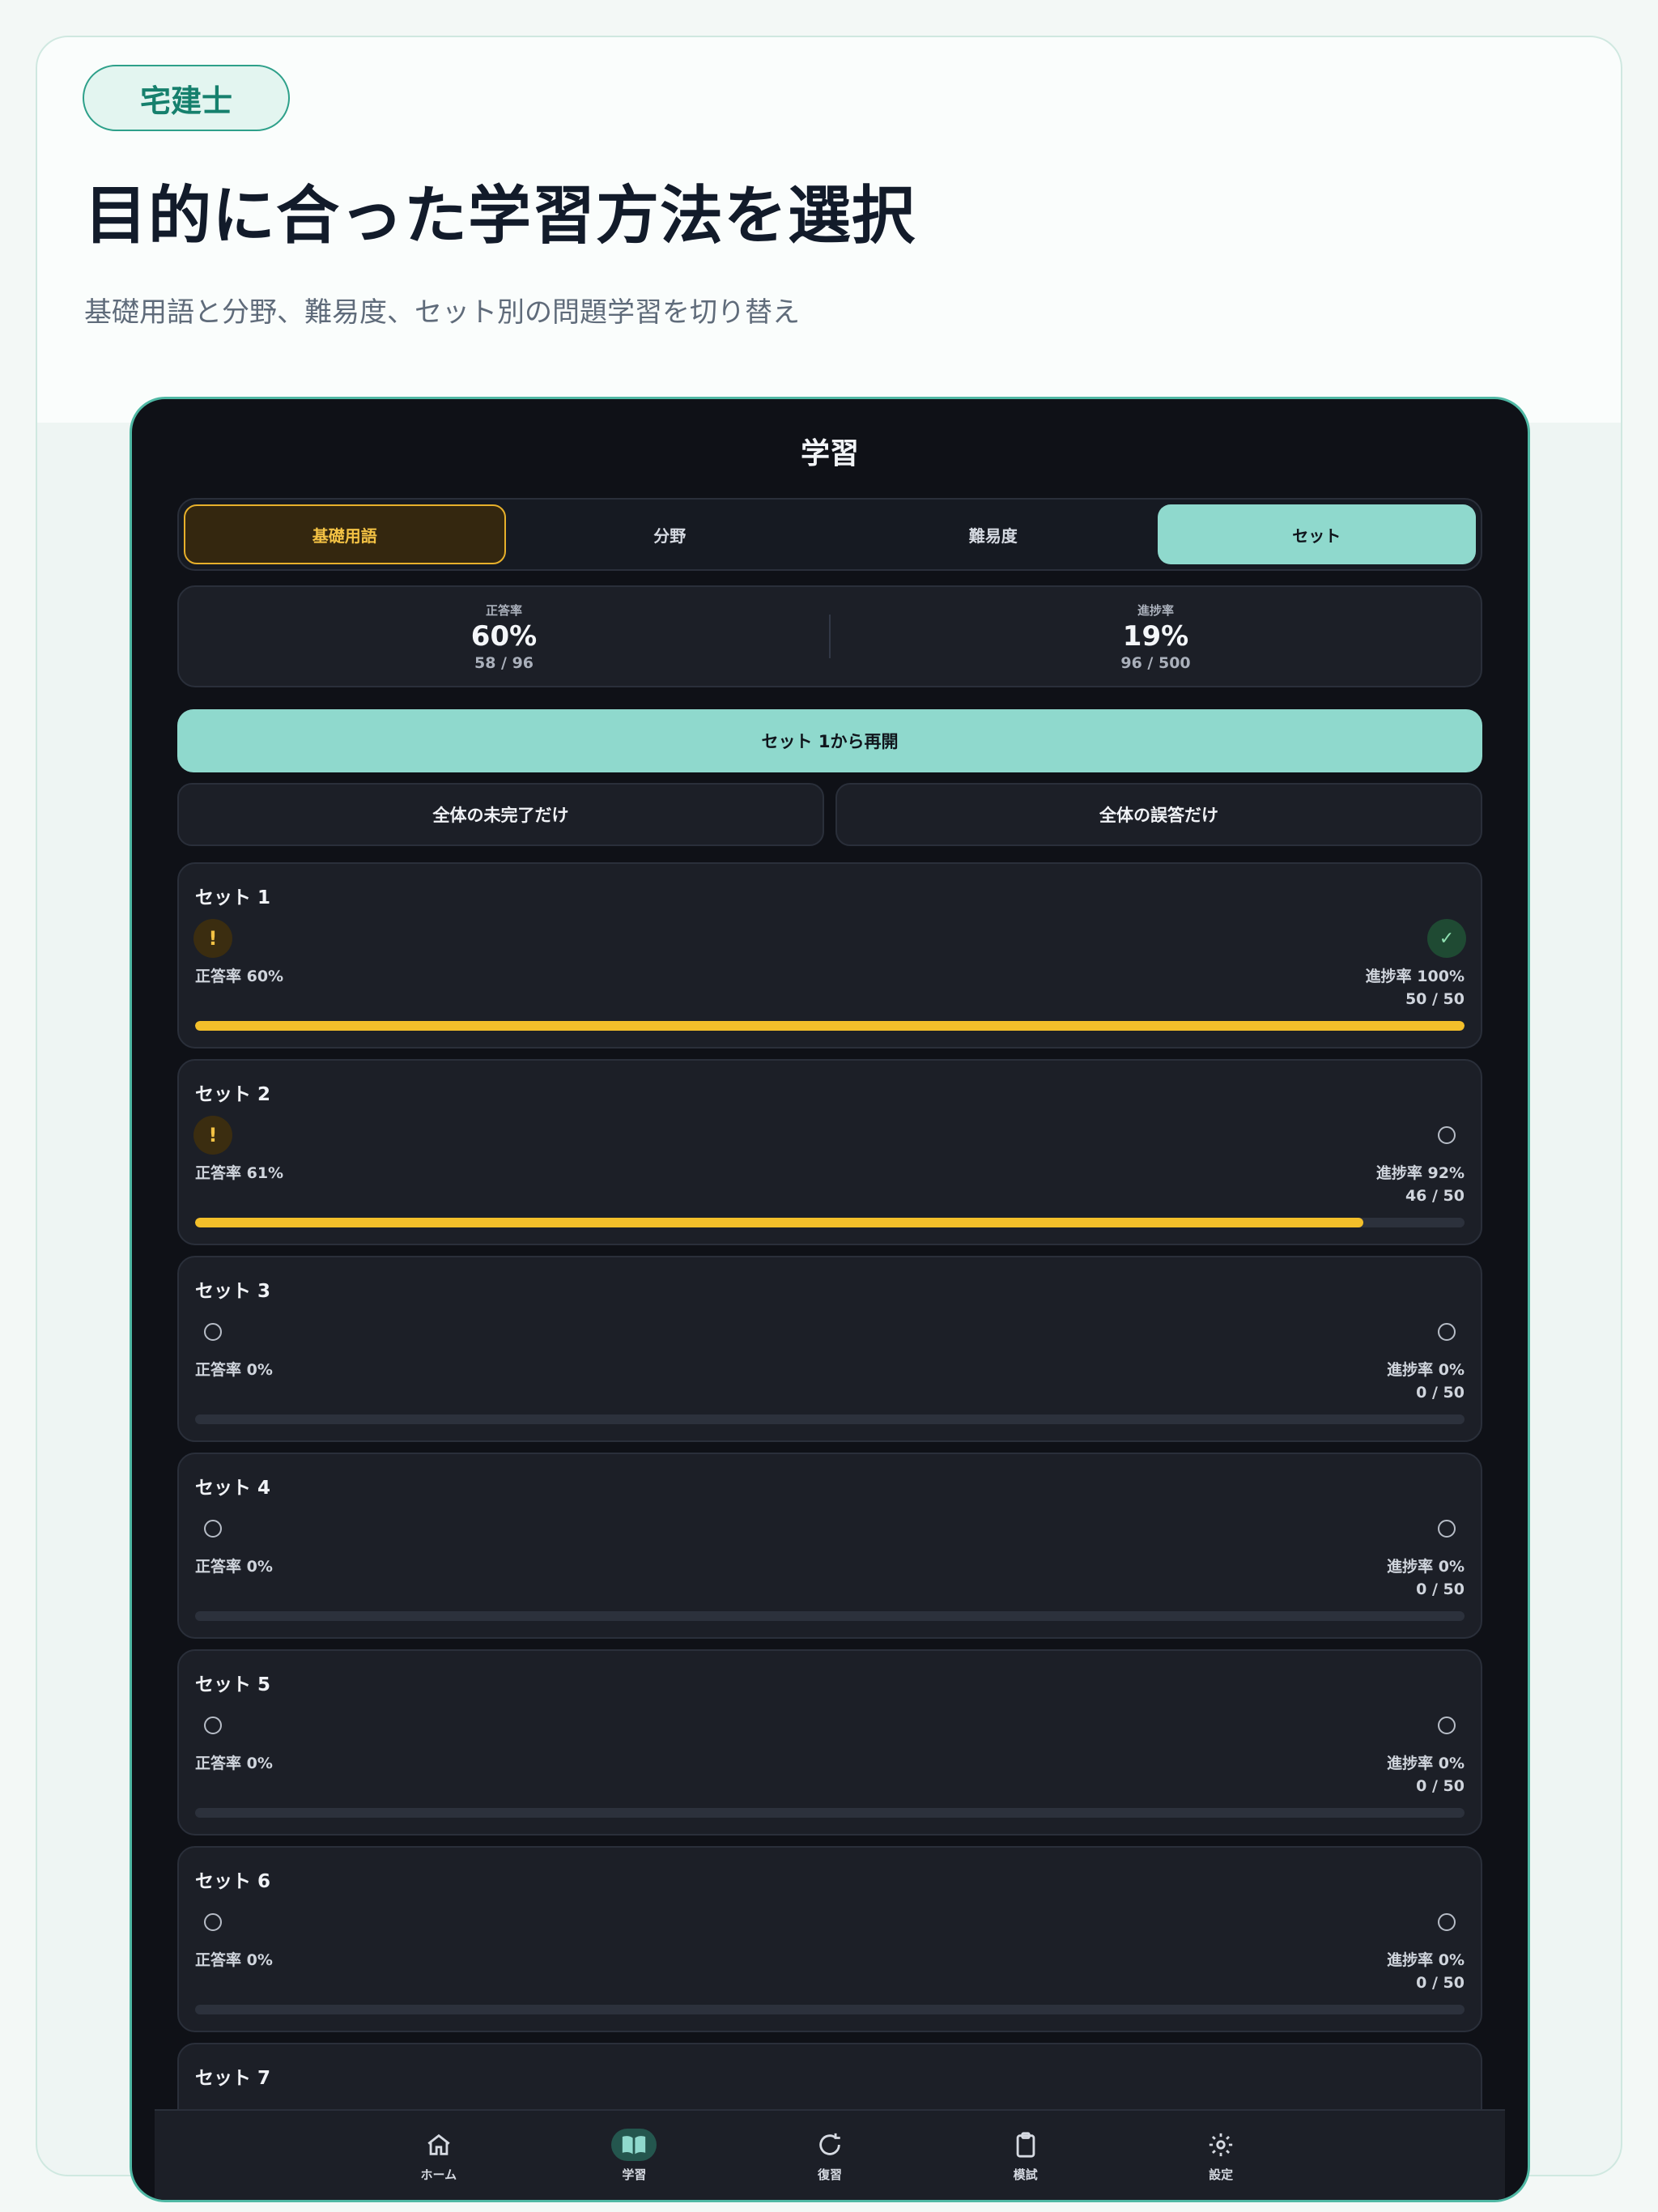 The height and width of the screenshot is (2212, 1658). Describe the element at coordinates (1415, 977) in the screenshot. I see `set-progress: 進捗率 100%` at that location.